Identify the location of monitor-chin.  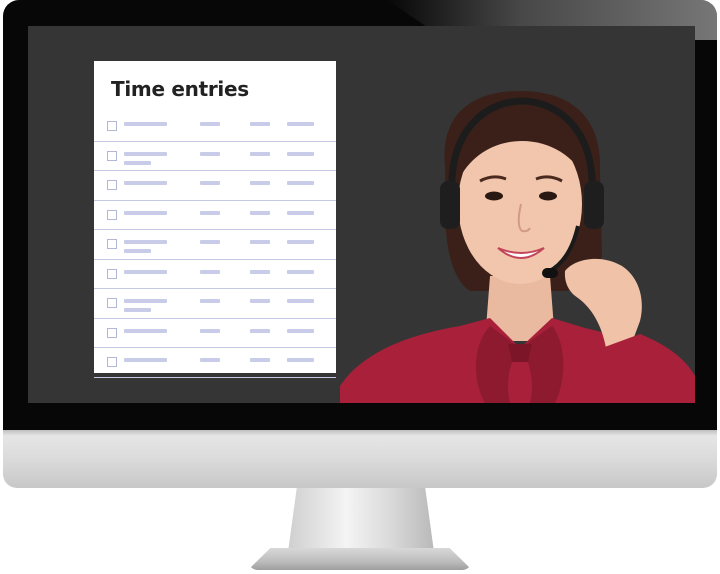
(360, 459).